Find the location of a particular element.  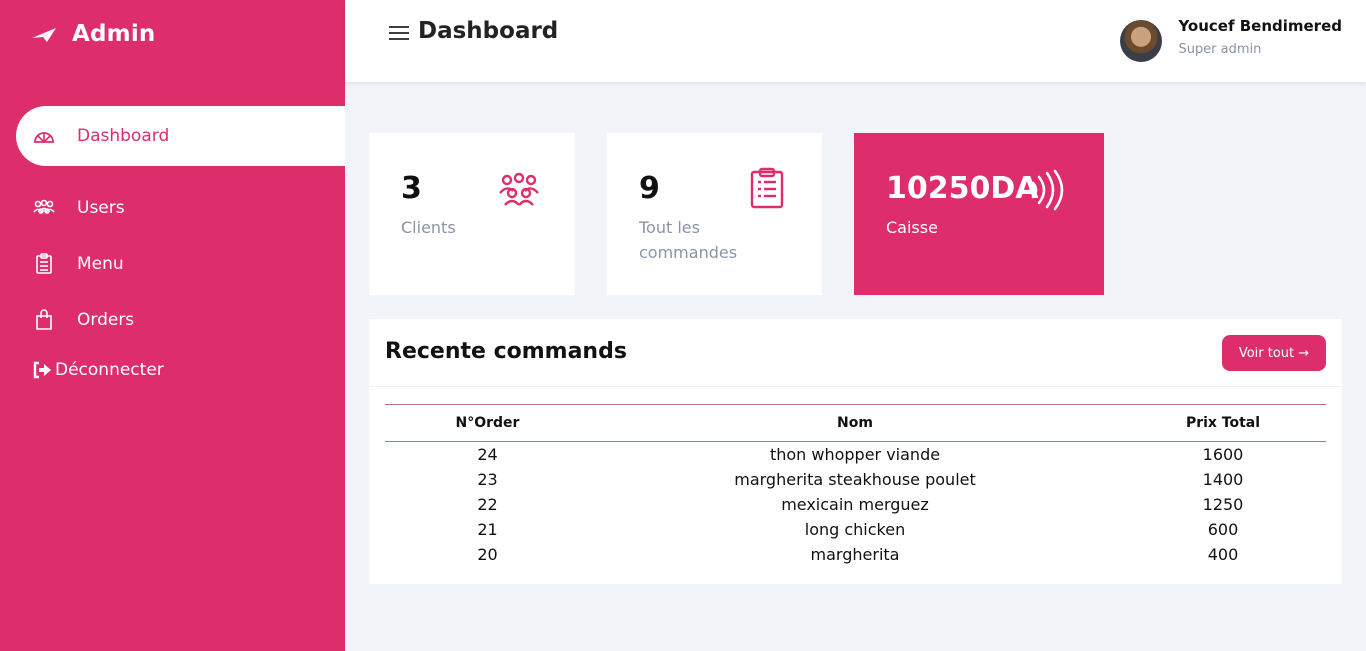

order-number-cell: 22 is located at coordinates (487, 504).